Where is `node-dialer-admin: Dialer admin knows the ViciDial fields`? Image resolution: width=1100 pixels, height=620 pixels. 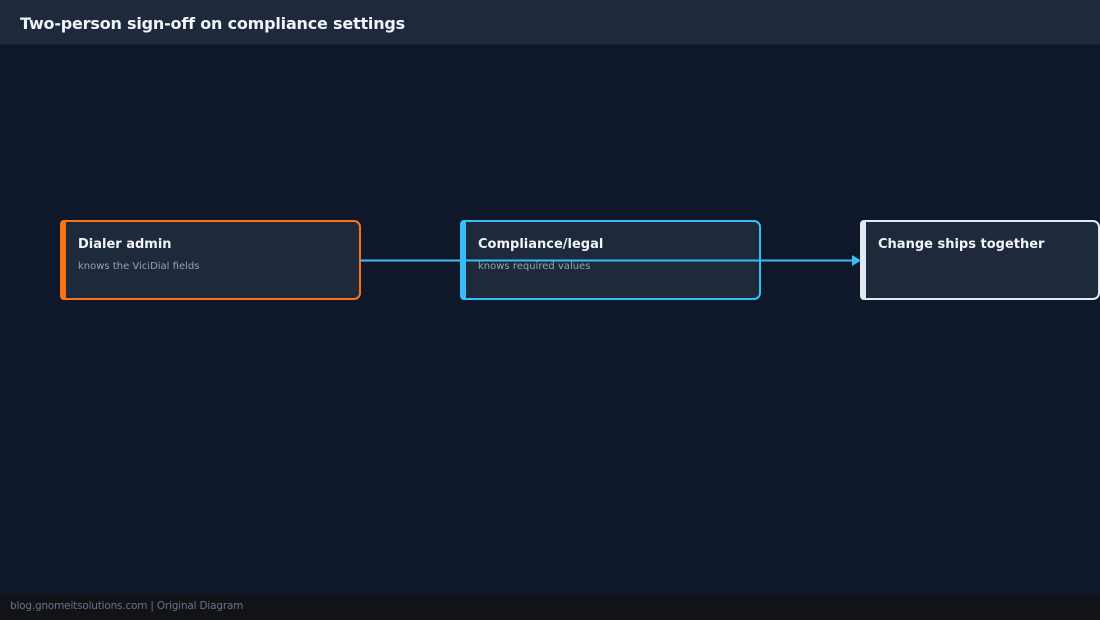 node-dialer-admin: Dialer admin knows the ViciDial fields is located at coordinates (210, 260).